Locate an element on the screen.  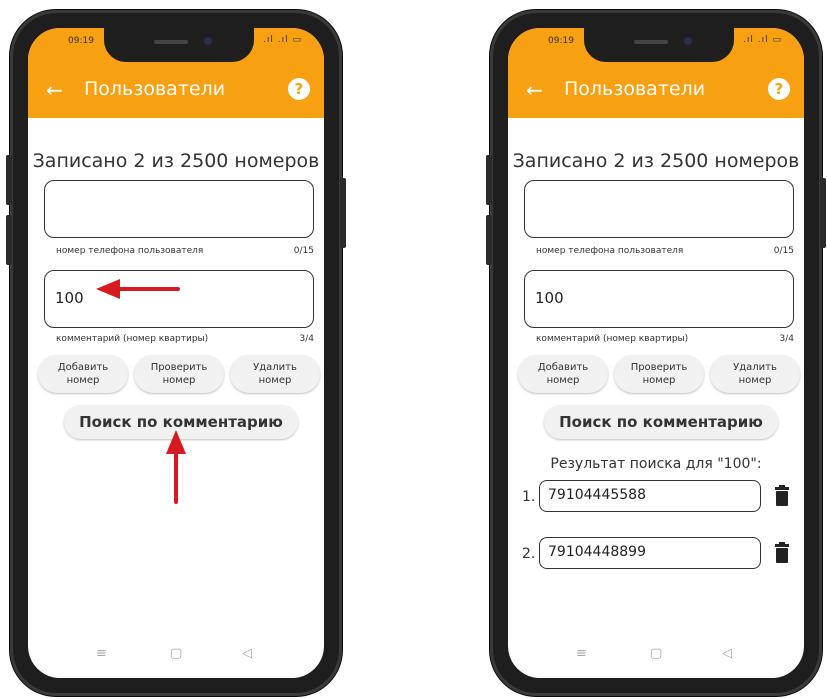
annotation-arrow-left-icon is located at coordinates (138, 289).